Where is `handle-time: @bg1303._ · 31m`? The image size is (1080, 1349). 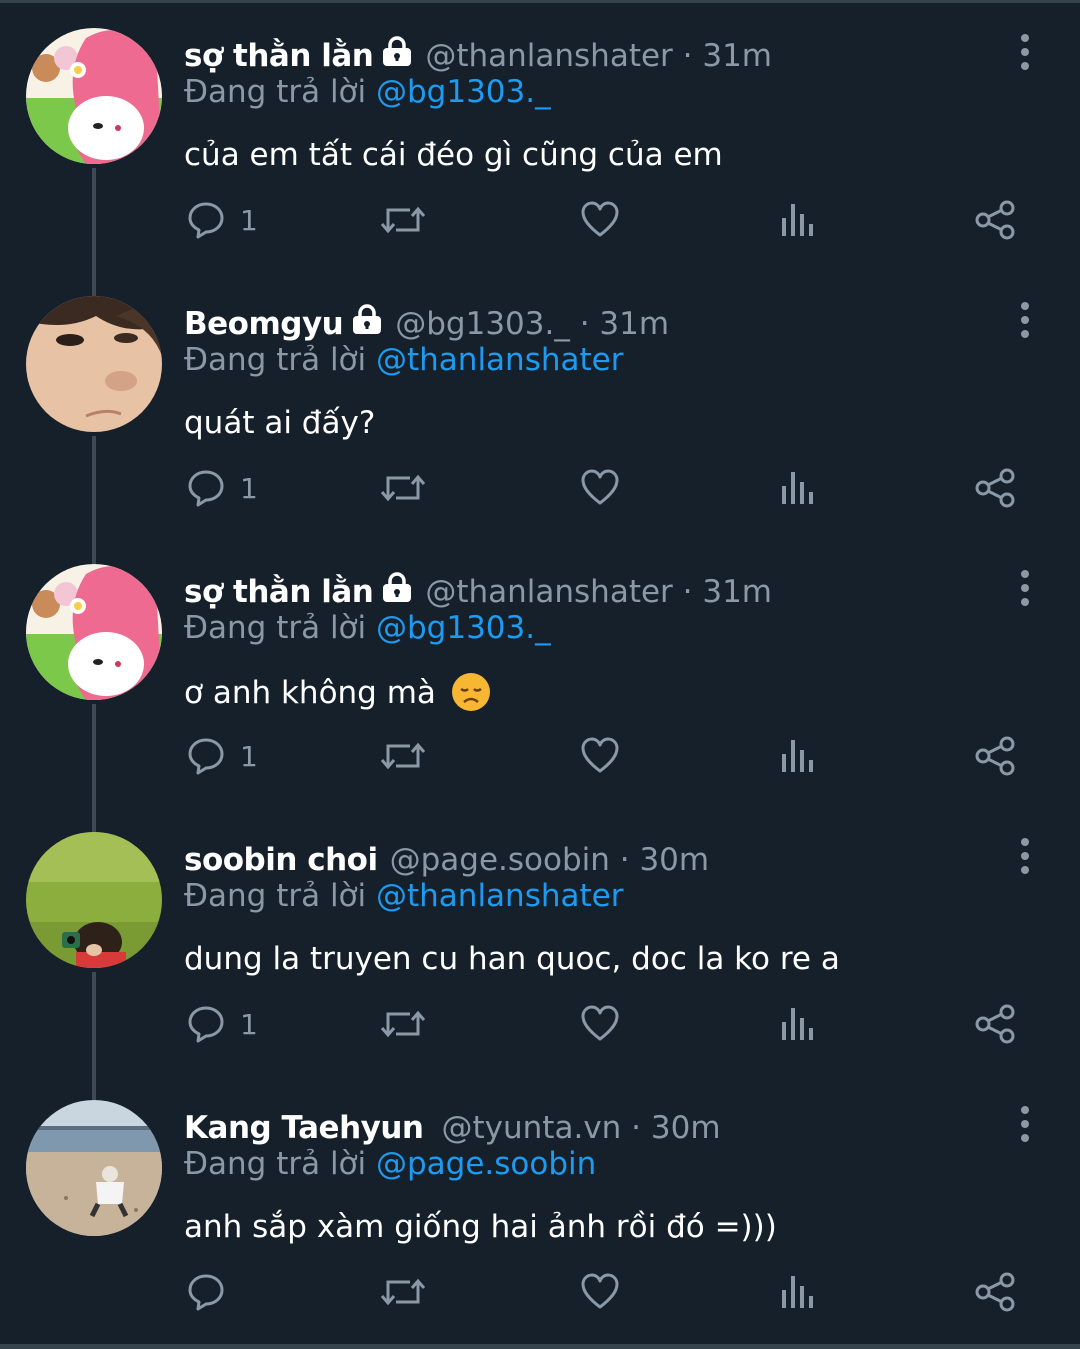
handle-time: @bg1303._ · 31m is located at coordinates (532, 324).